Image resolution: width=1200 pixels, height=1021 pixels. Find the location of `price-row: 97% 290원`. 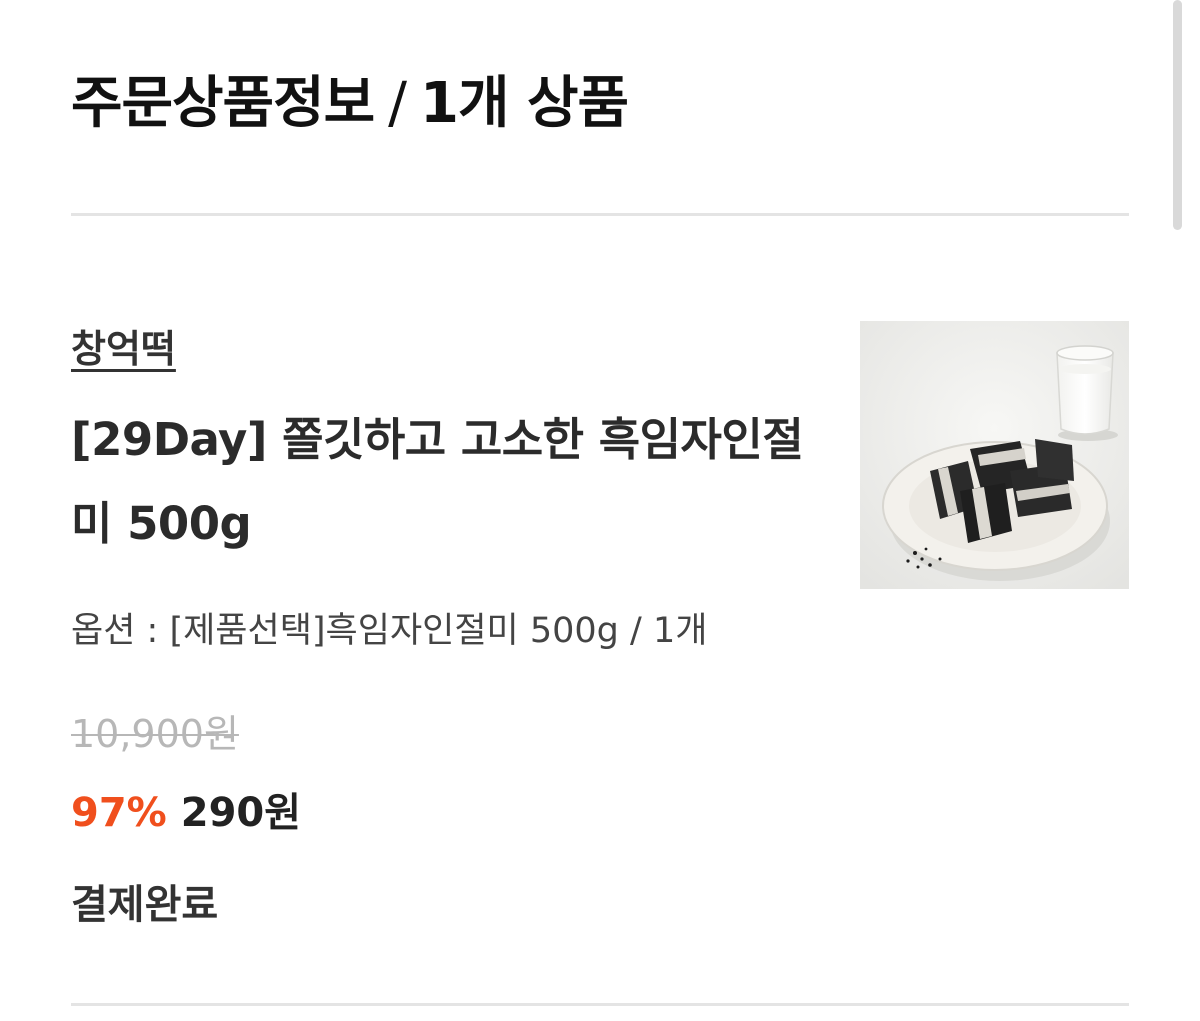

price-row: 97% 290원 is located at coordinates (186, 809).